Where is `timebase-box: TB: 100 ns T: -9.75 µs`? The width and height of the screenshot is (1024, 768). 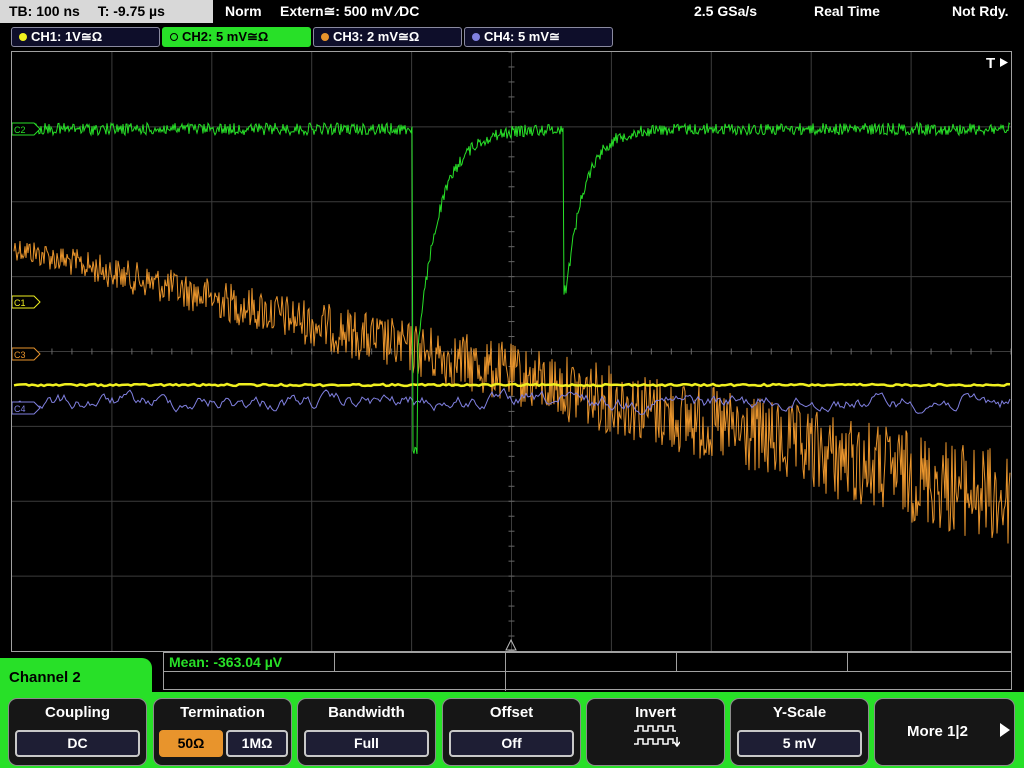
timebase-box: TB: 100 ns T: -9.75 µs is located at coordinates (106, 11).